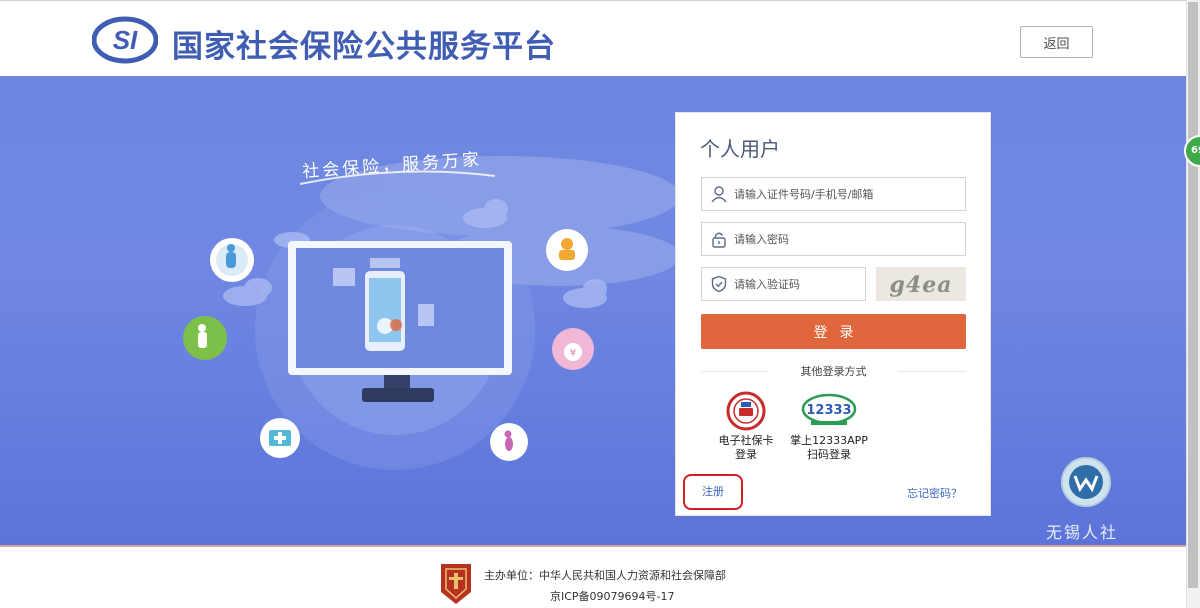 This screenshot has width=1200, height=608. I want to click on wuxi-watermark-text: 无锡人社, so click(1082, 532).